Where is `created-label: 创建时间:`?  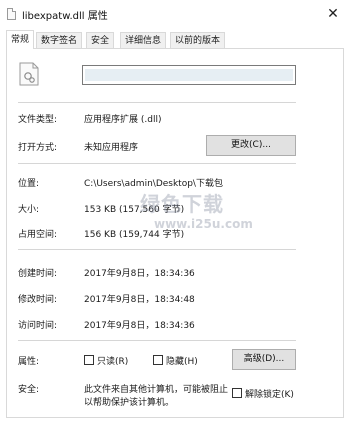 created-label: 创建时间: is located at coordinates (38, 274).